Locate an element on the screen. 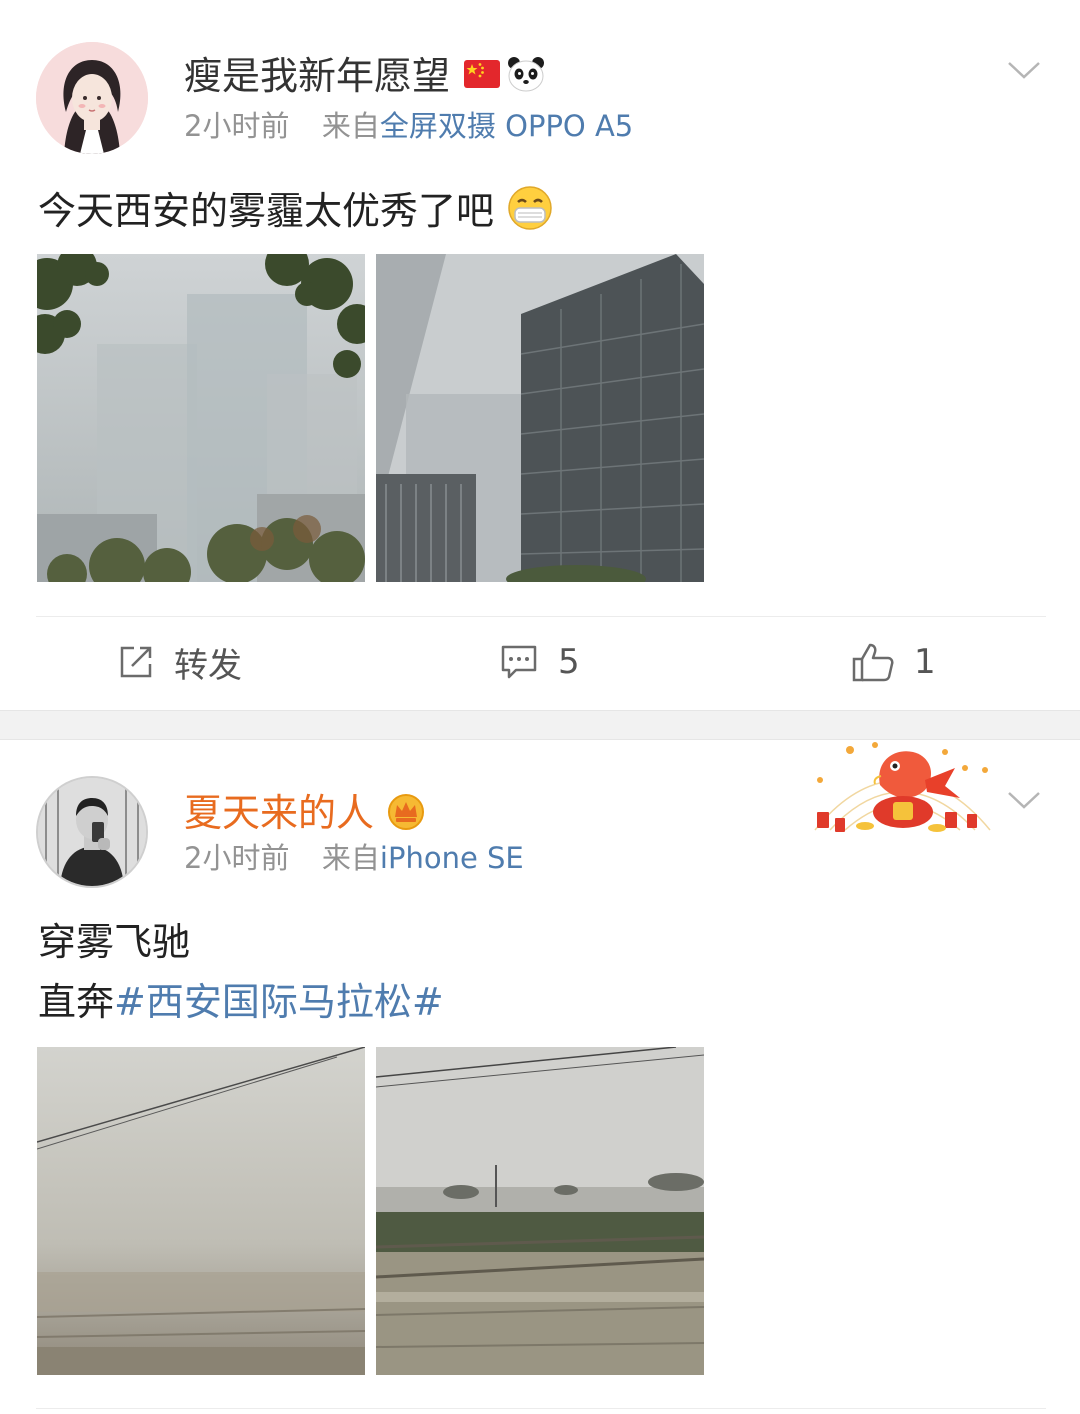 Image resolution: width=1080 pixels, height=1414 pixels. repost-button: 转发 is located at coordinates (180, 663).